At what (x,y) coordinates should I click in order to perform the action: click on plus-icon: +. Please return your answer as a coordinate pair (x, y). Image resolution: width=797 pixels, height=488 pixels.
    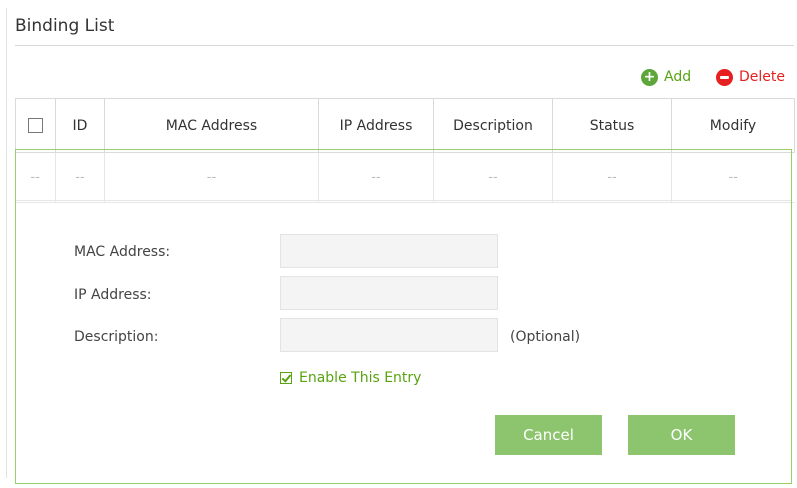
    Looking at the image, I should click on (649, 77).